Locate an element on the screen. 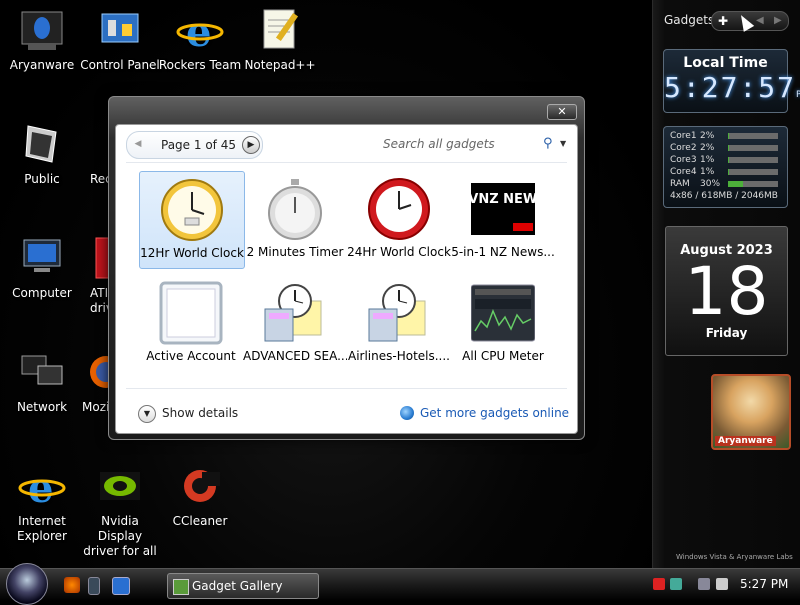 The image size is (800, 605). cpu-row: Core2 2% is located at coordinates (732, 148).